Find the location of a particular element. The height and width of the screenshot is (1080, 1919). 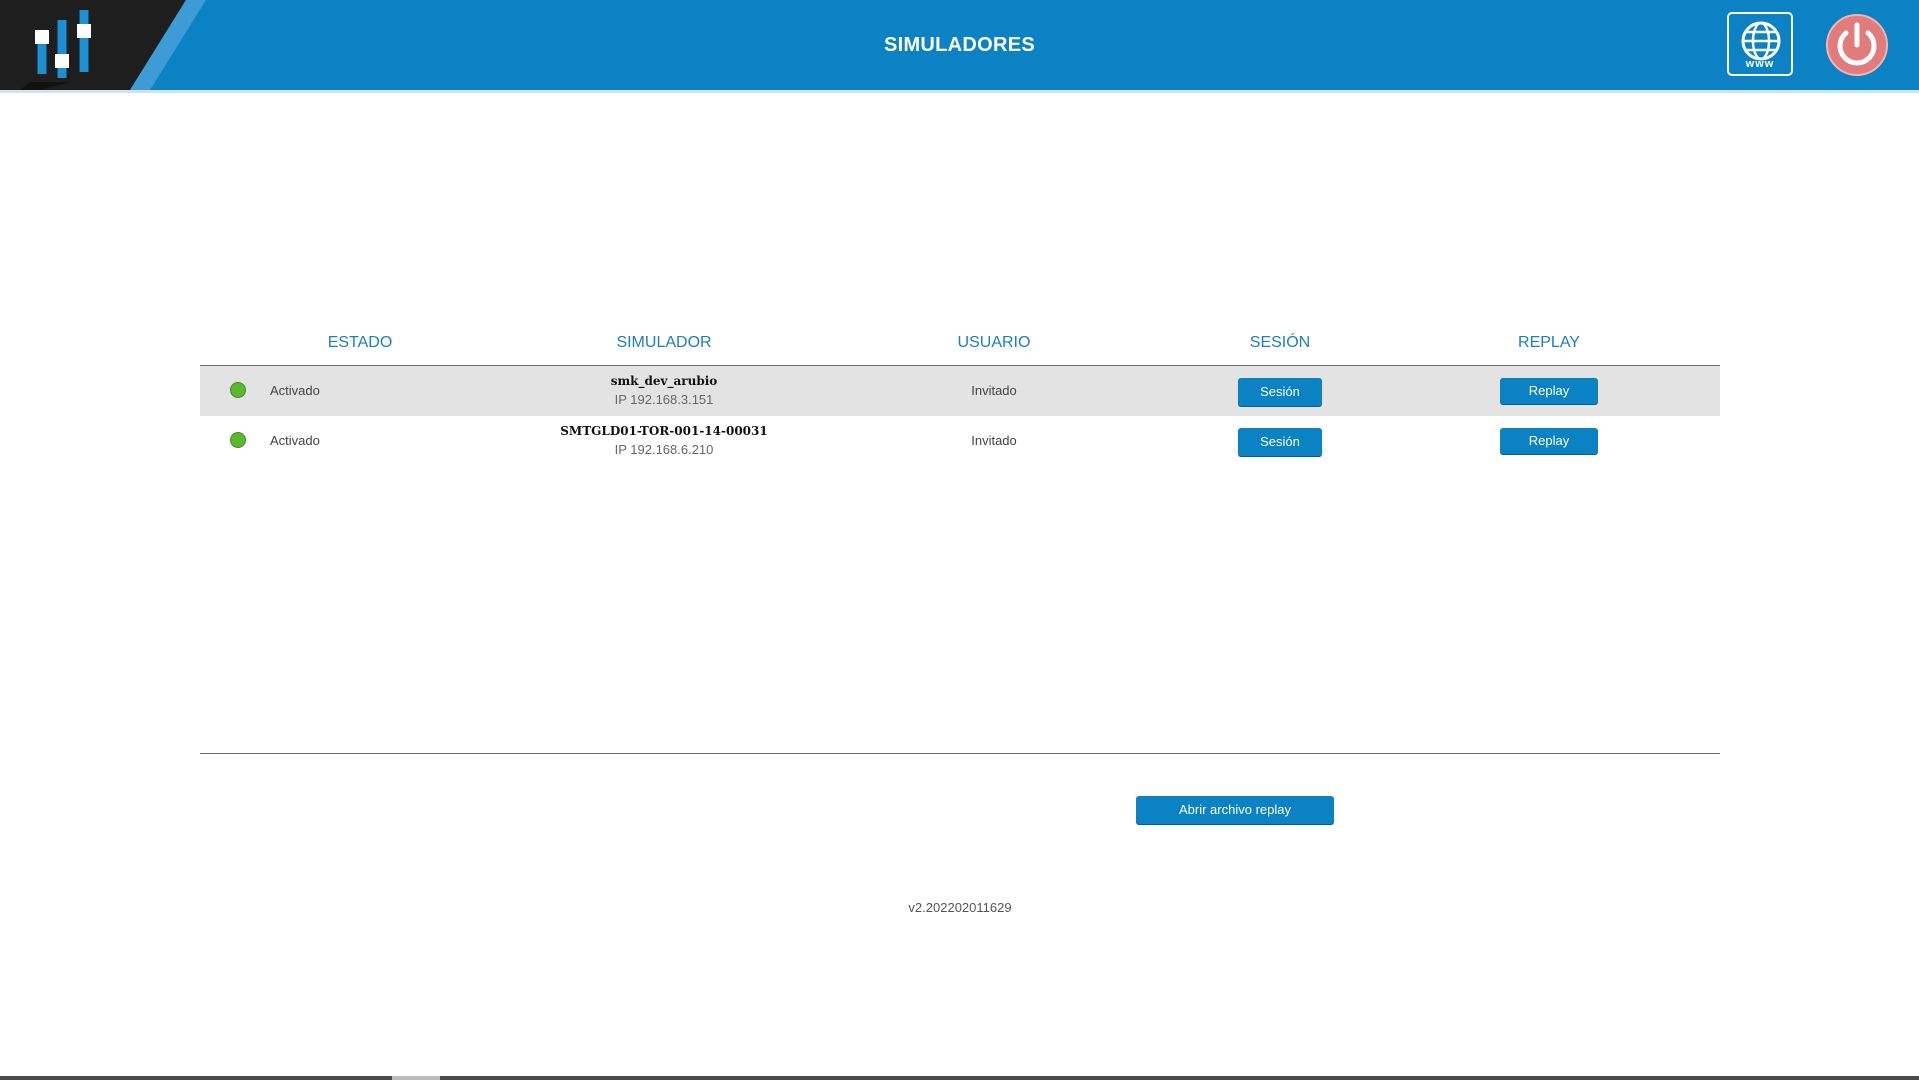

simulator-ip: IP 192.168.3.151 is located at coordinates (664, 399).